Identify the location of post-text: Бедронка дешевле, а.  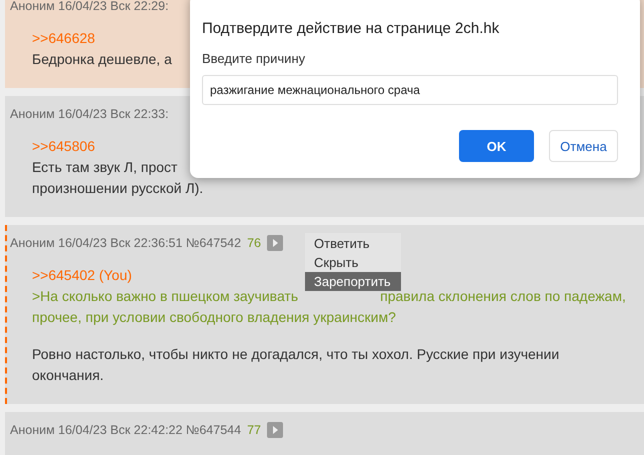
(102, 59).